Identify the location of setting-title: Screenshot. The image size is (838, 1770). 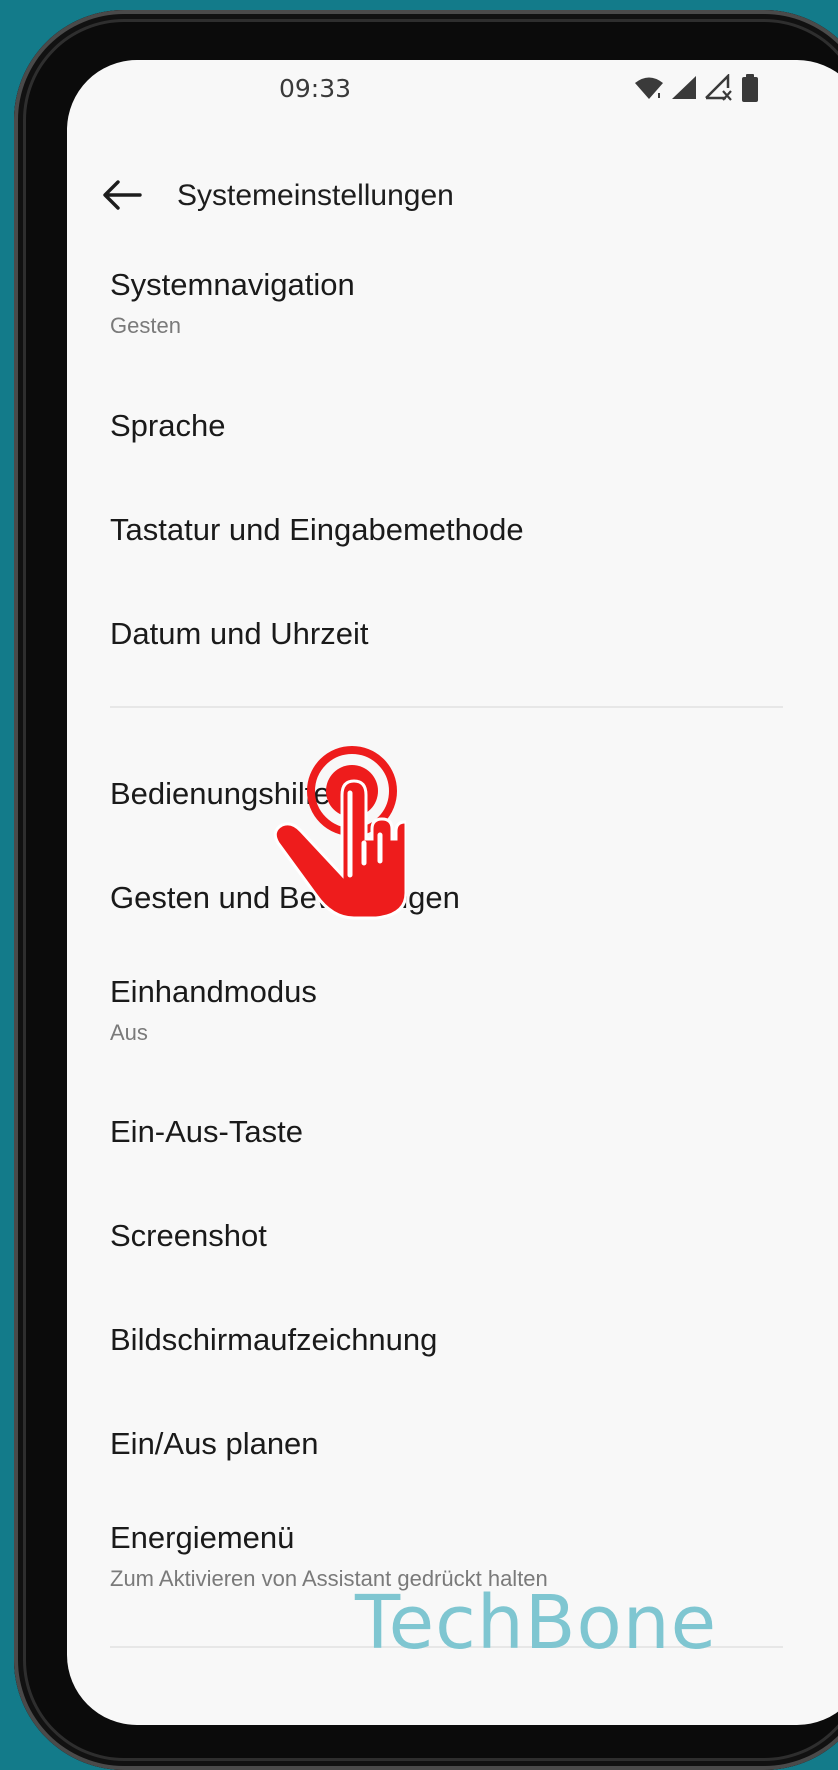
(188, 1235).